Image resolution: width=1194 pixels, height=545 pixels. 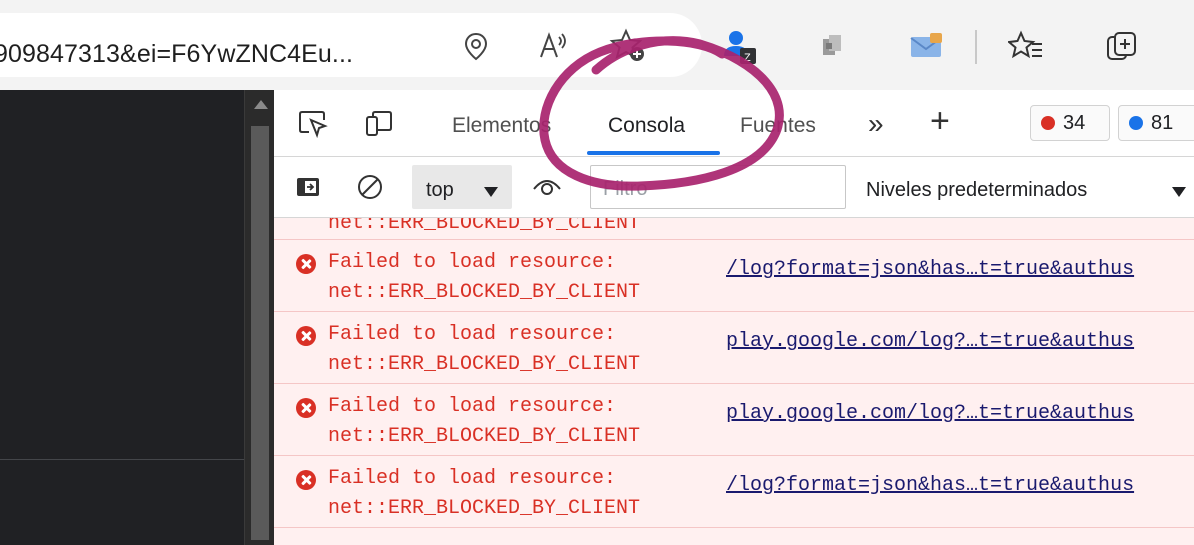 I want to click on page-scrollbar, so click(x=259, y=317).